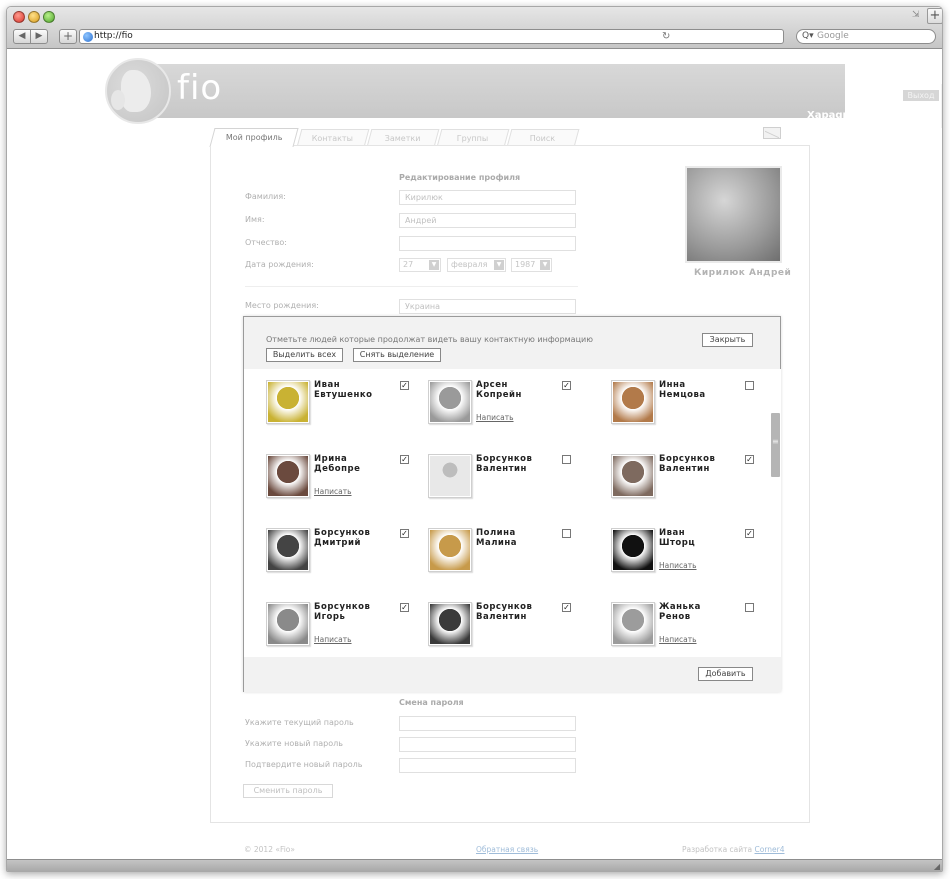 The width and height of the screenshot is (950, 879). I want to click on person-card: Иван Евтушенко ✓, so click(346, 416).